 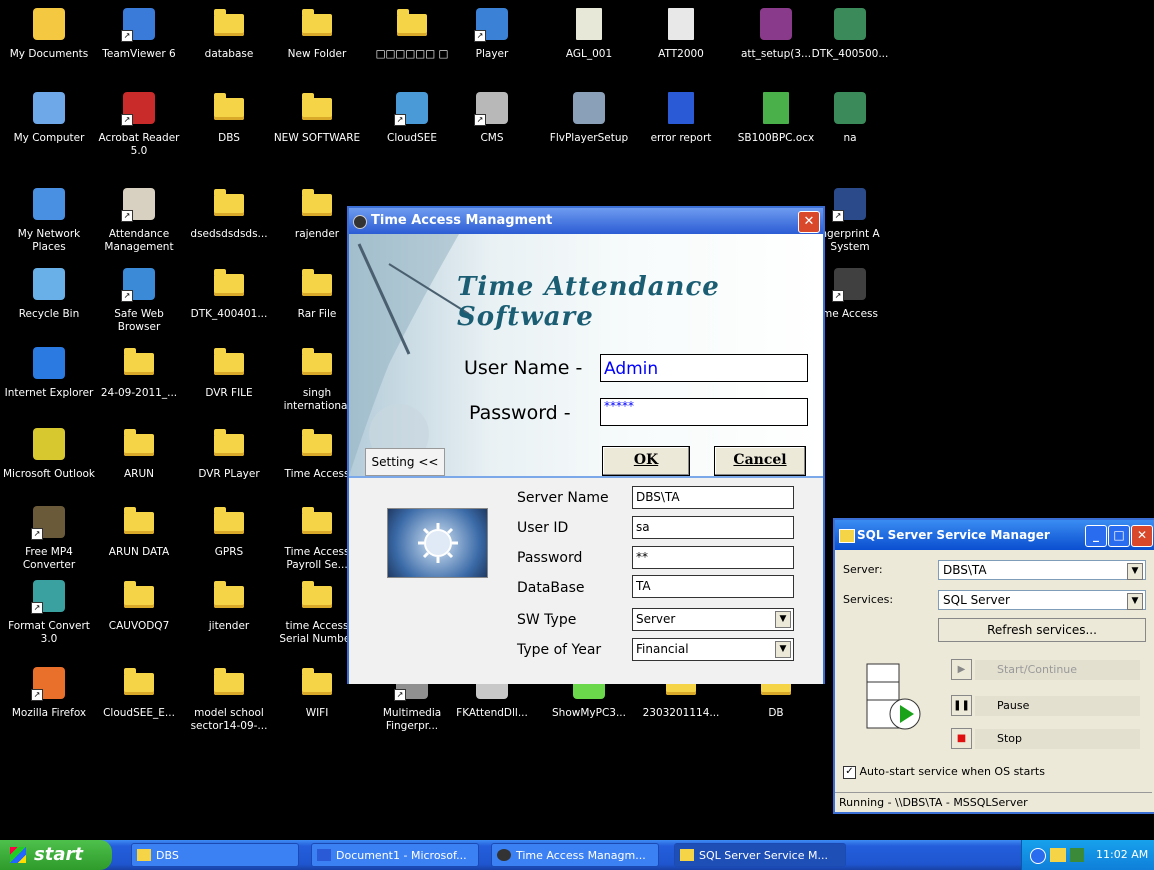 I want to click on year-type-select: Financial ▼, so click(x=713, y=649).